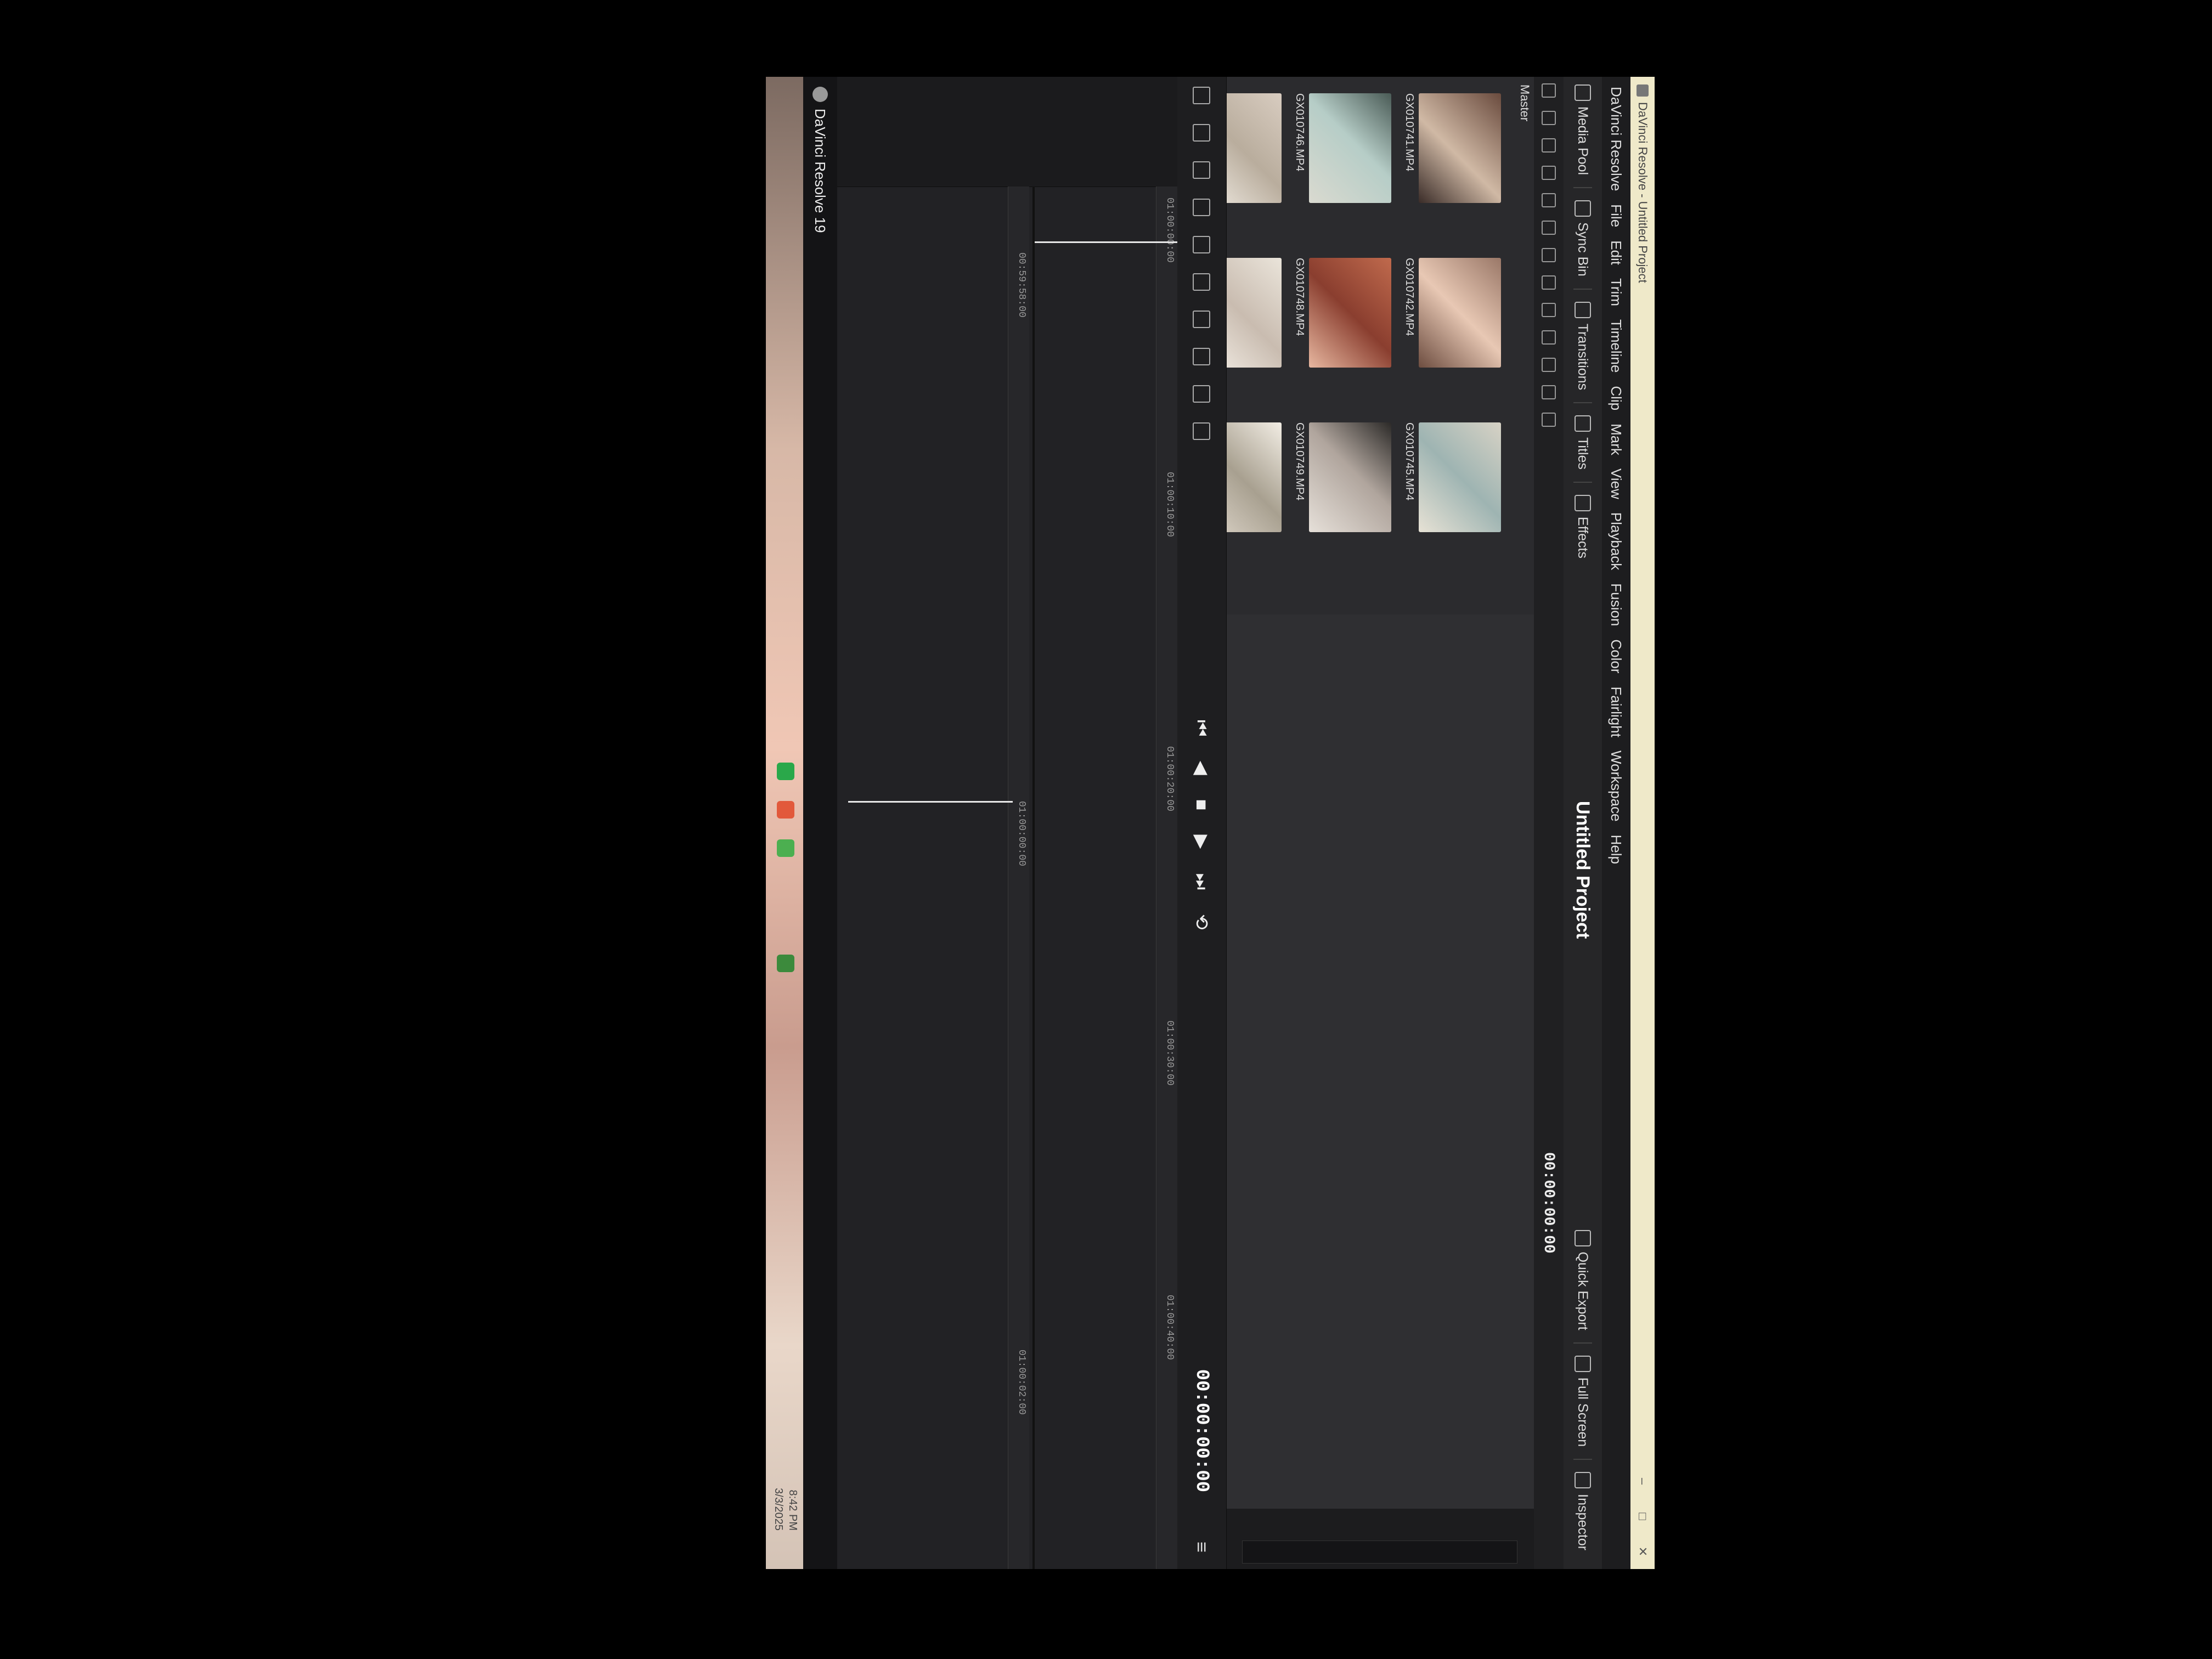 The height and width of the screenshot is (1659, 2212). Describe the element at coordinates (1642, 1482) in the screenshot. I see `minimize-button: –` at that location.